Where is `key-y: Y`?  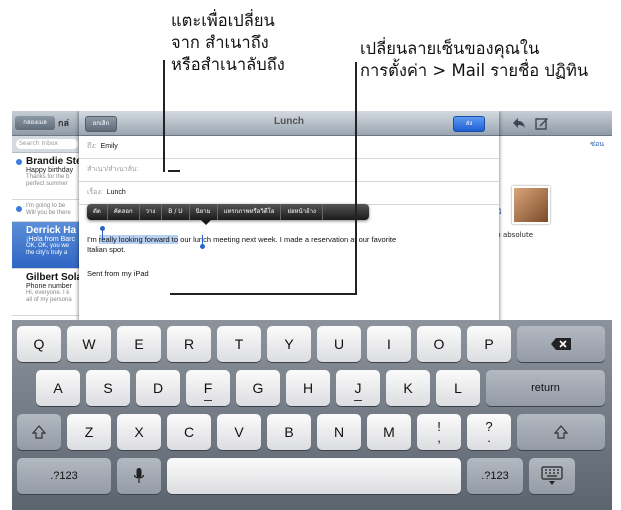 key-y: Y is located at coordinates (289, 344).